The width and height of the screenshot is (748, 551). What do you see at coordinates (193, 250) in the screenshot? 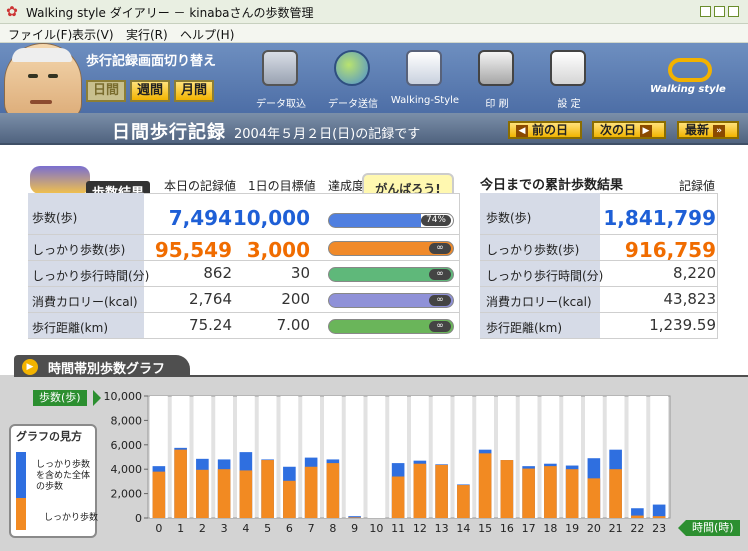
I see `daily-row-value: 95,549` at bounding box center [193, 250].